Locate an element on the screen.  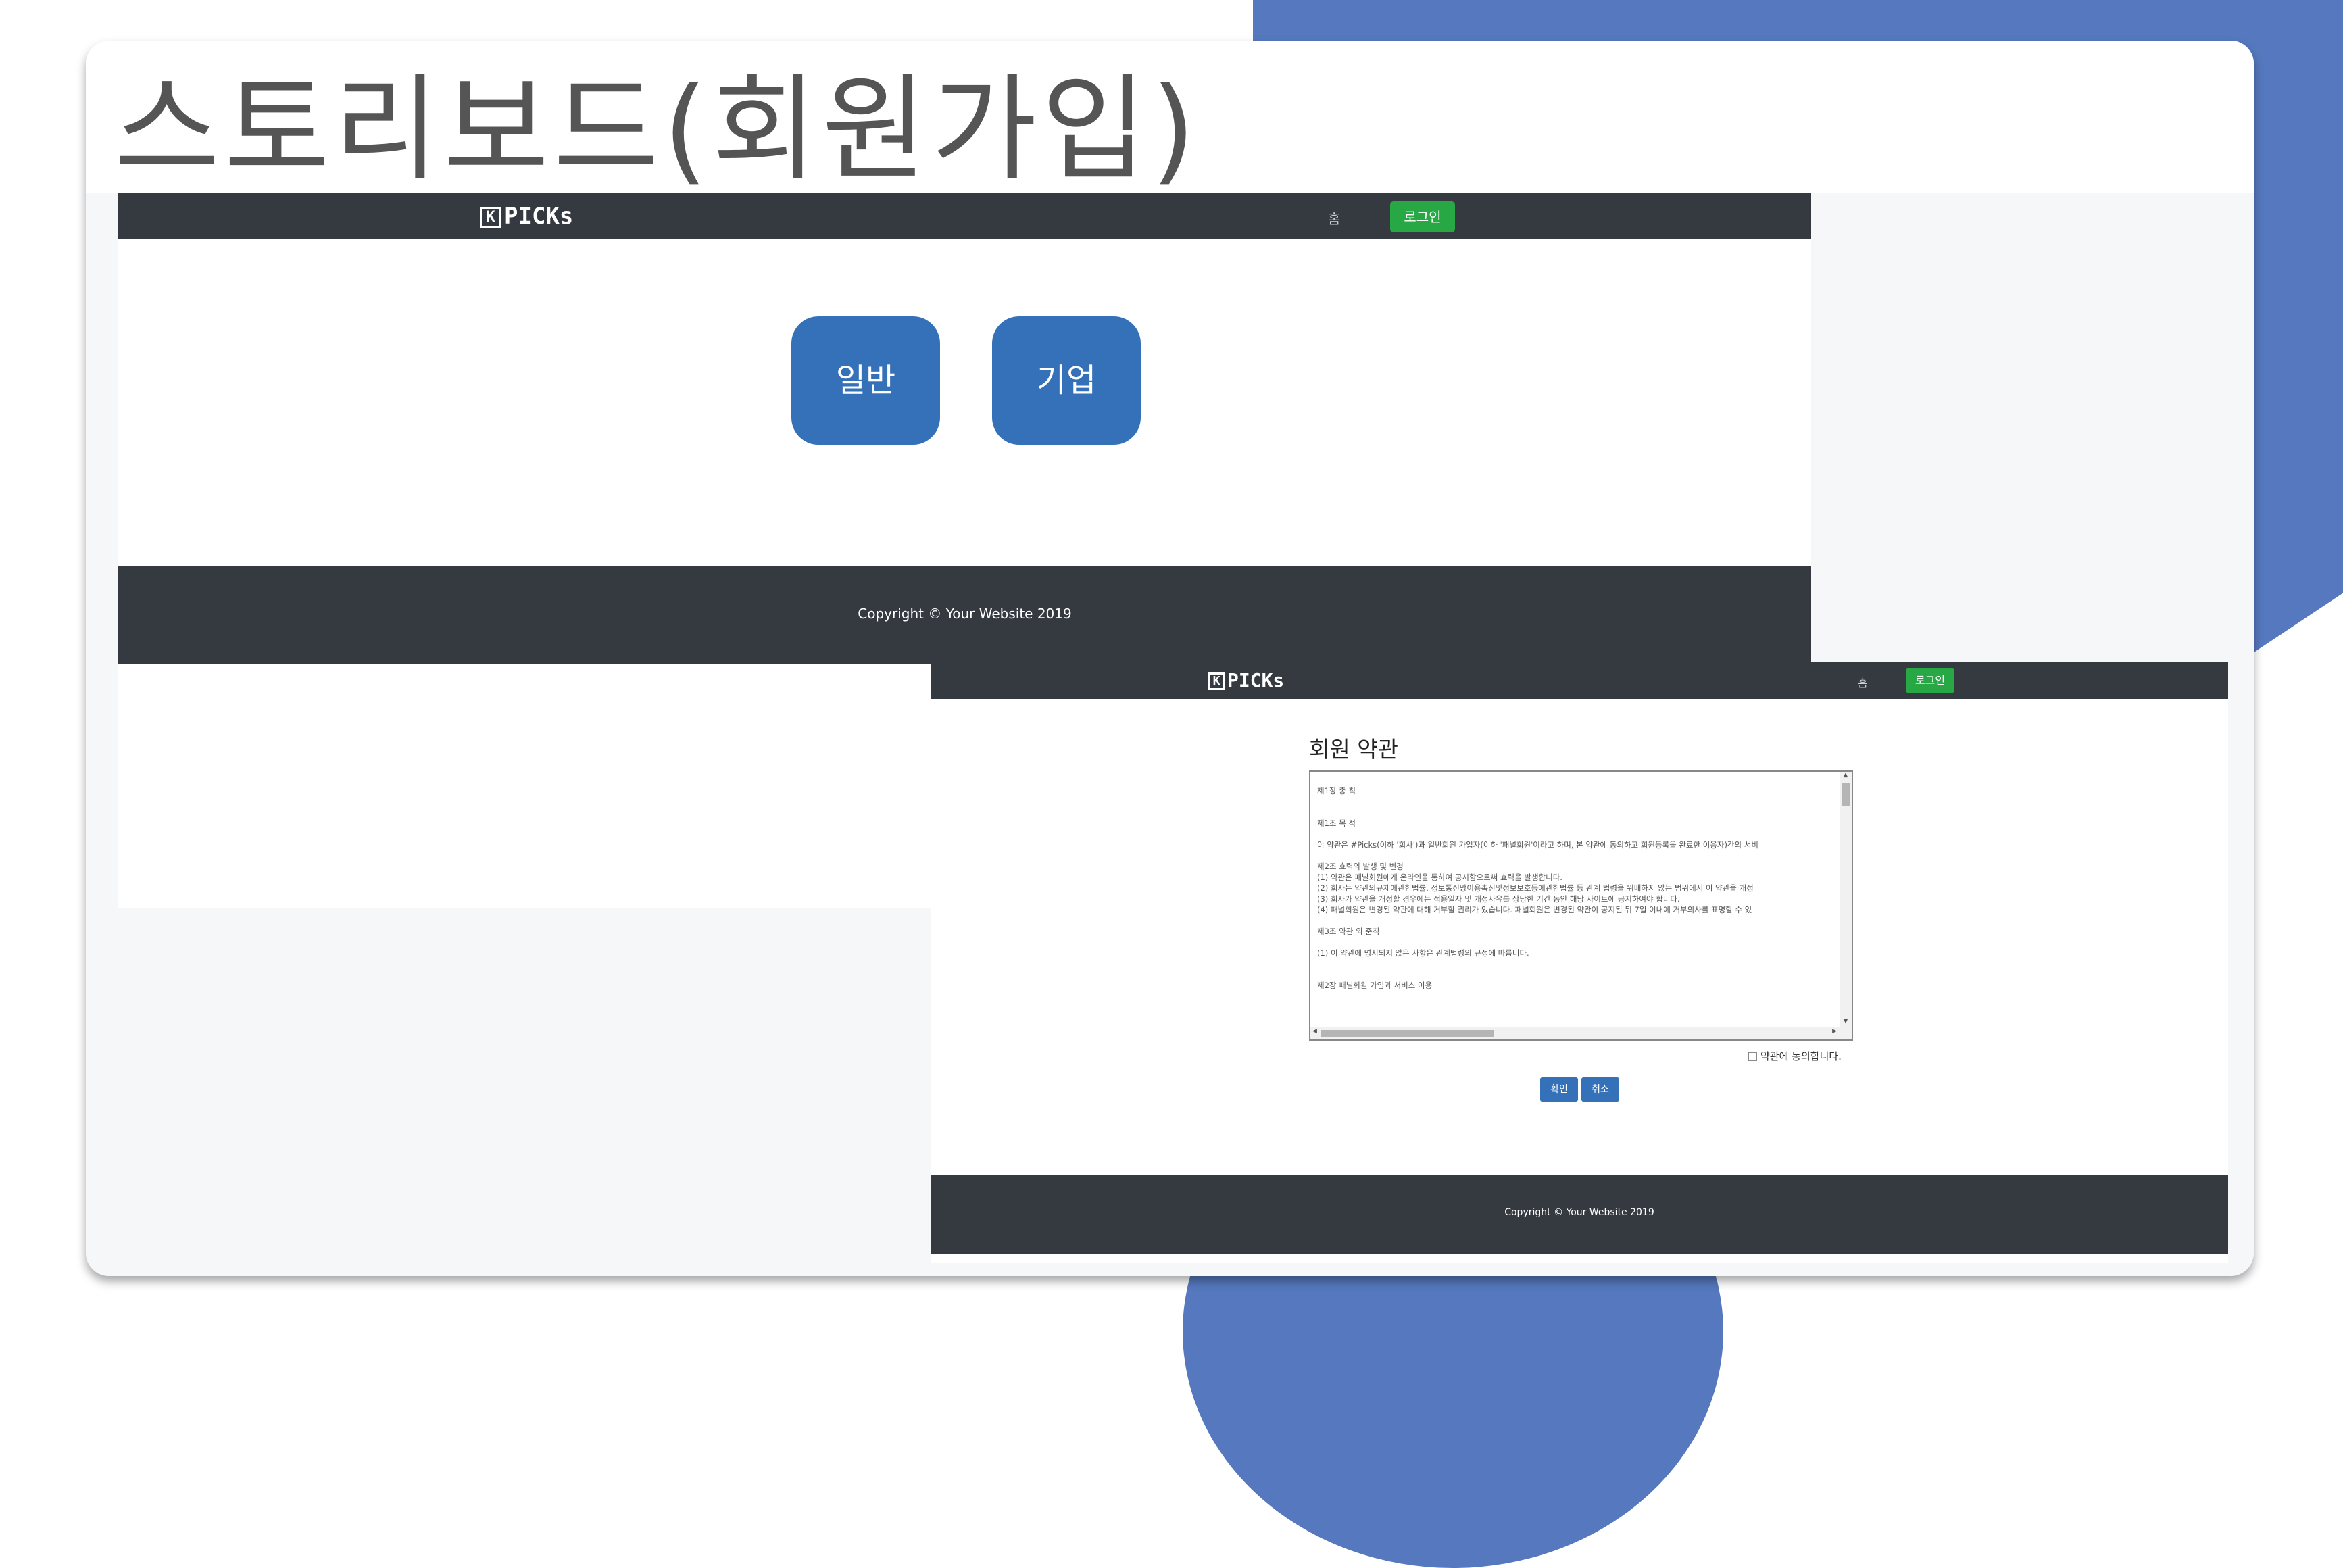
slide-title: 스토리보드(회원가입) is located at coordinates (657, 130).